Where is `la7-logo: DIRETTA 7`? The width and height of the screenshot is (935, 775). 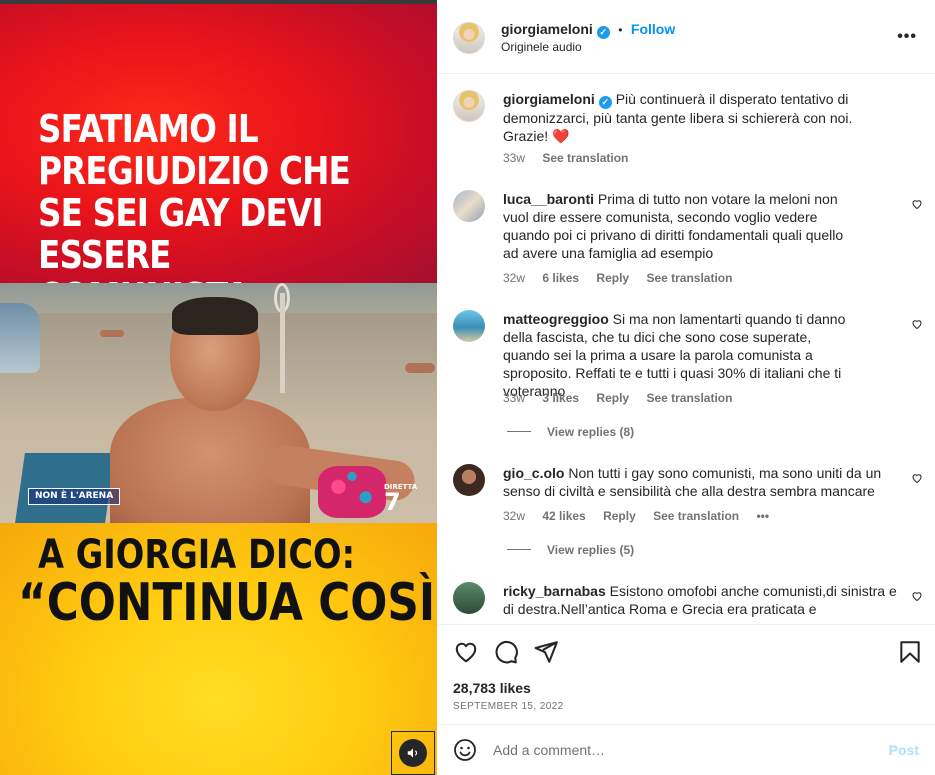 la7-logo: DIRETTA 7 is located at coordinates (400, 499).